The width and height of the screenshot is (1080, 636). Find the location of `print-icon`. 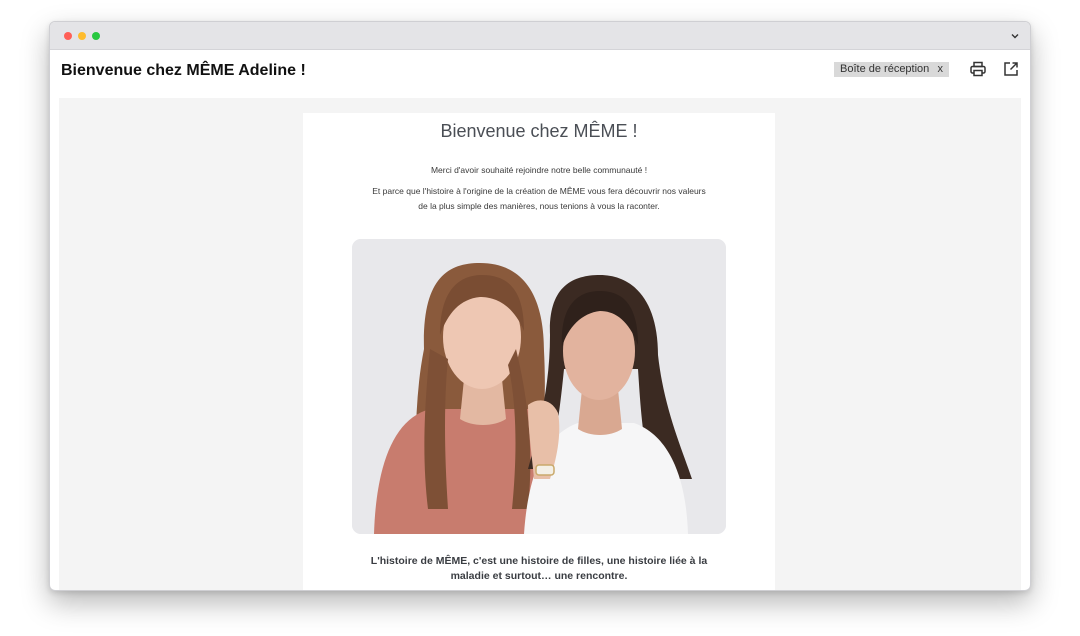

print-icon is located at coordinates (978, 69).